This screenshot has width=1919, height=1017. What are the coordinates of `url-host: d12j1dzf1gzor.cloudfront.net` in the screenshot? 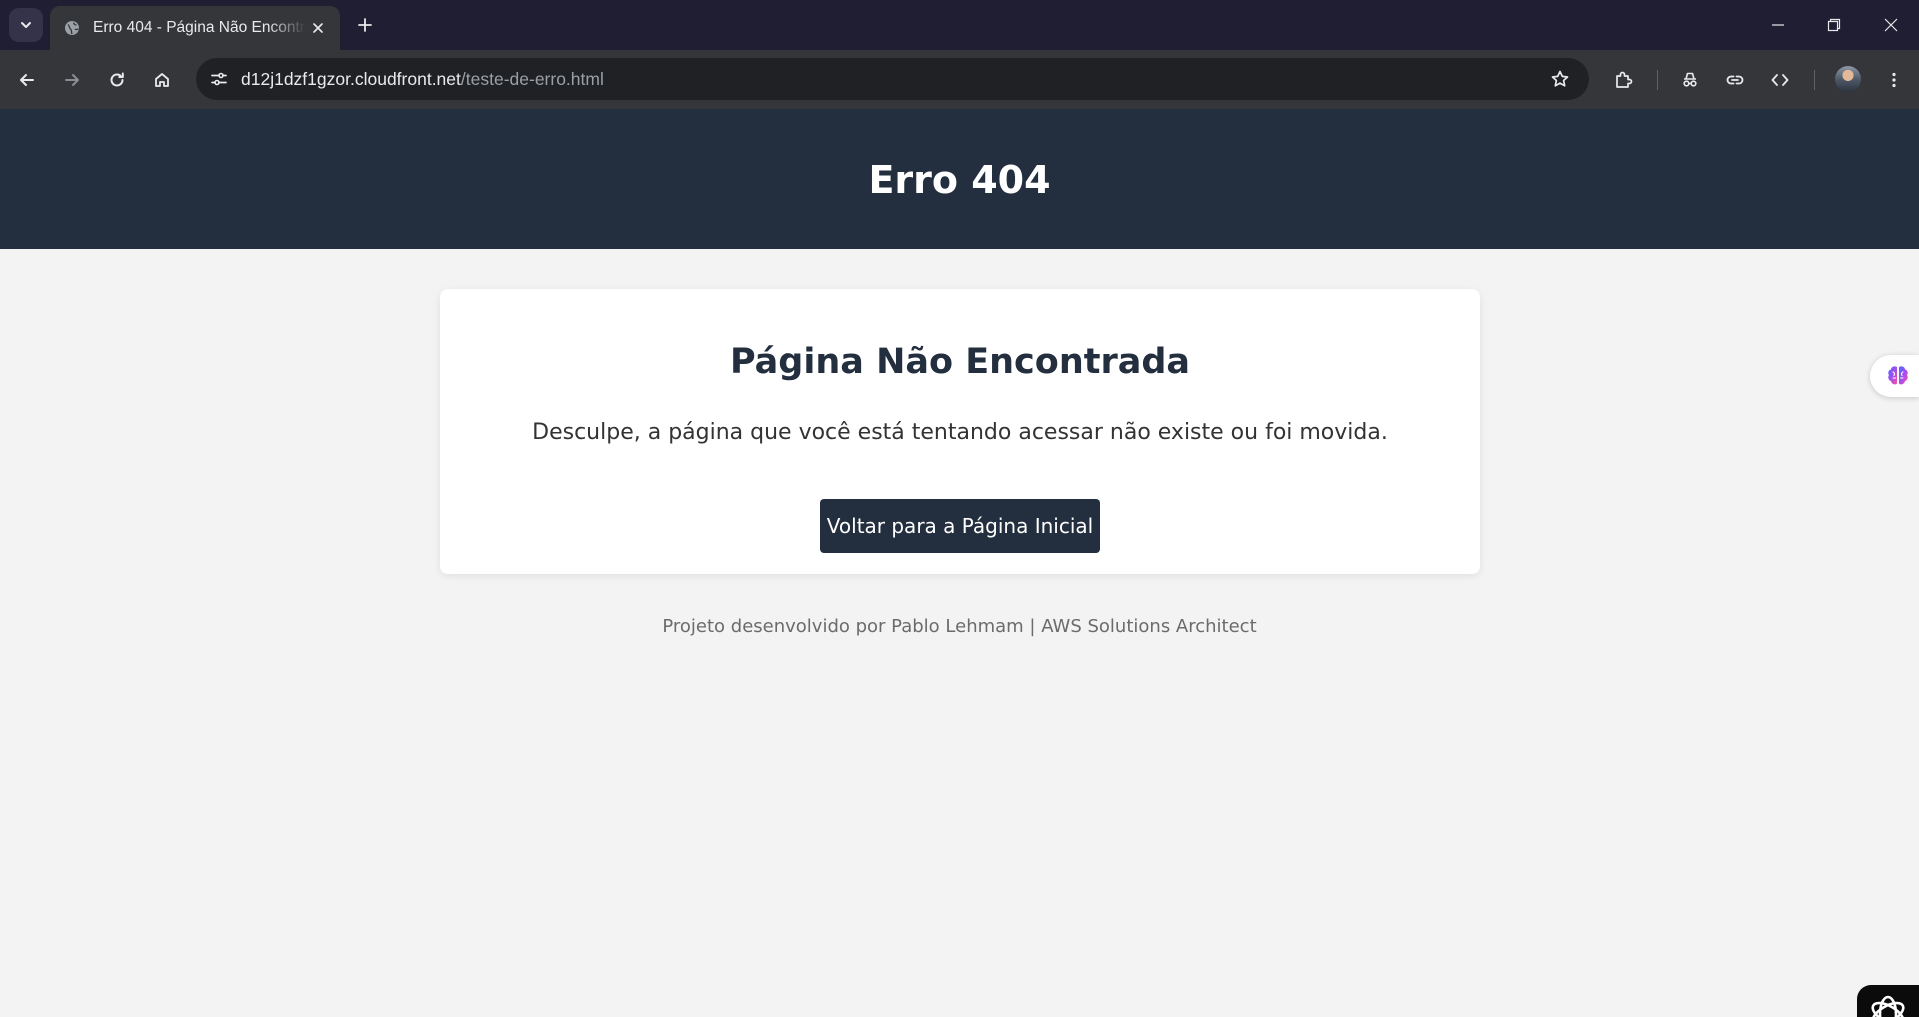 It's located at (351, 79).